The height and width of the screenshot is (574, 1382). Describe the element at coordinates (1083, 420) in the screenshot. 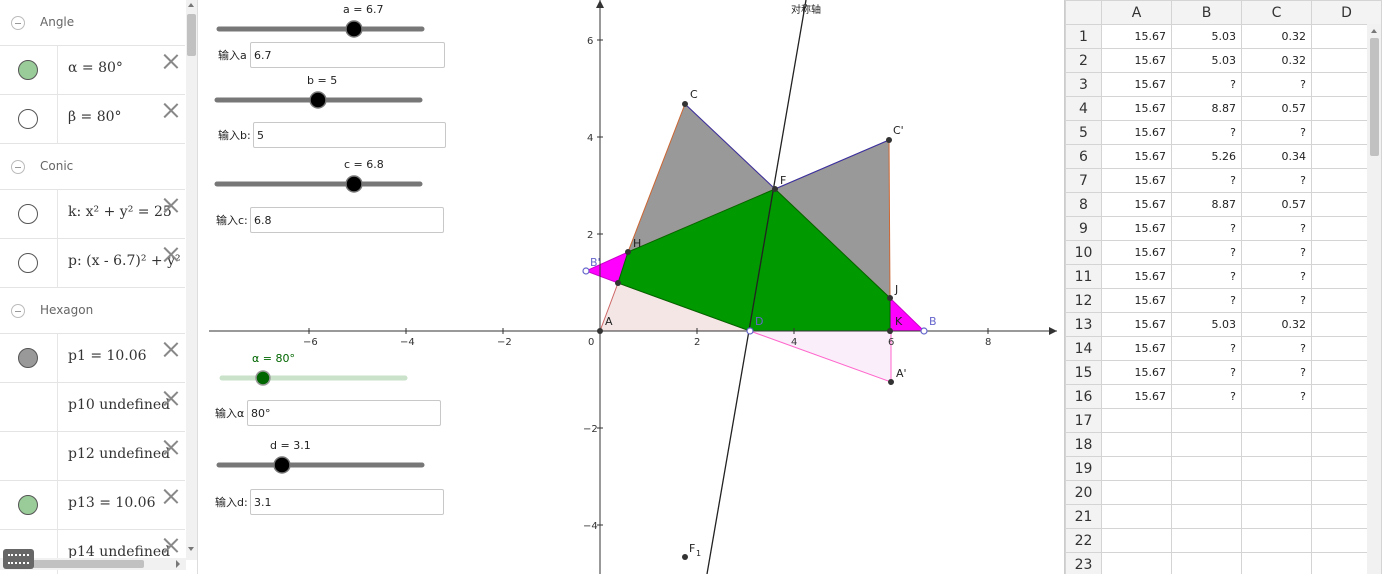

I see `row-header: 17` at that location.